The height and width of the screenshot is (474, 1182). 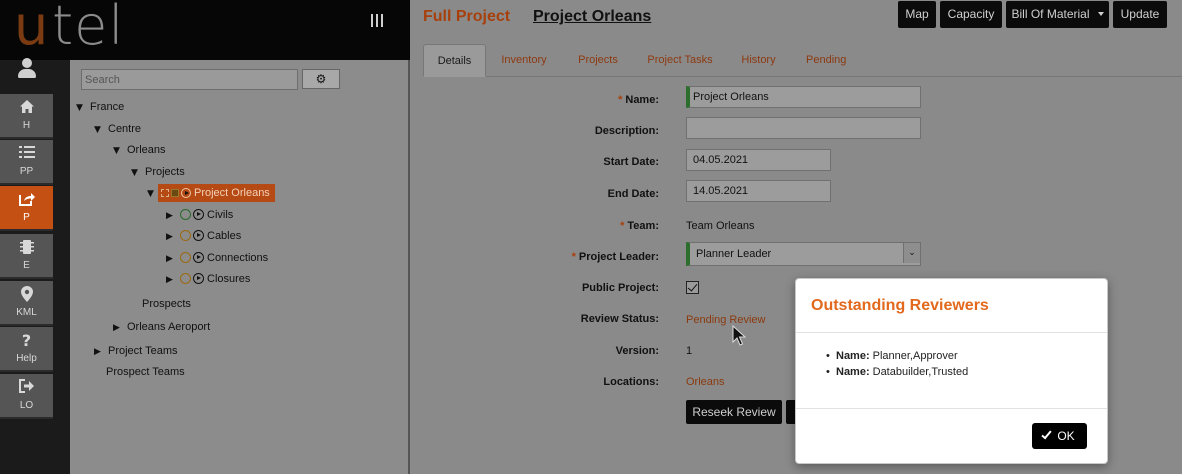 What do you see at coordinates (1140, 14) in the screenshot?
I see `update-button: Update` at bounding box center [1140, 14].